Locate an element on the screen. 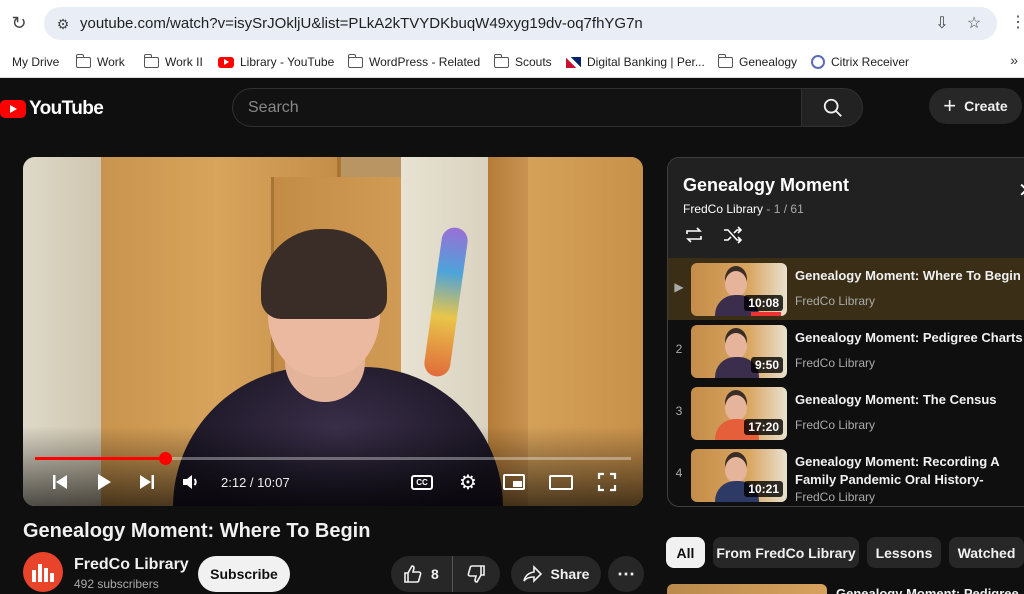 This screenshot has width=1024, height=594. more-bookmarks-icon: » is located at coordinates (1014, 60).